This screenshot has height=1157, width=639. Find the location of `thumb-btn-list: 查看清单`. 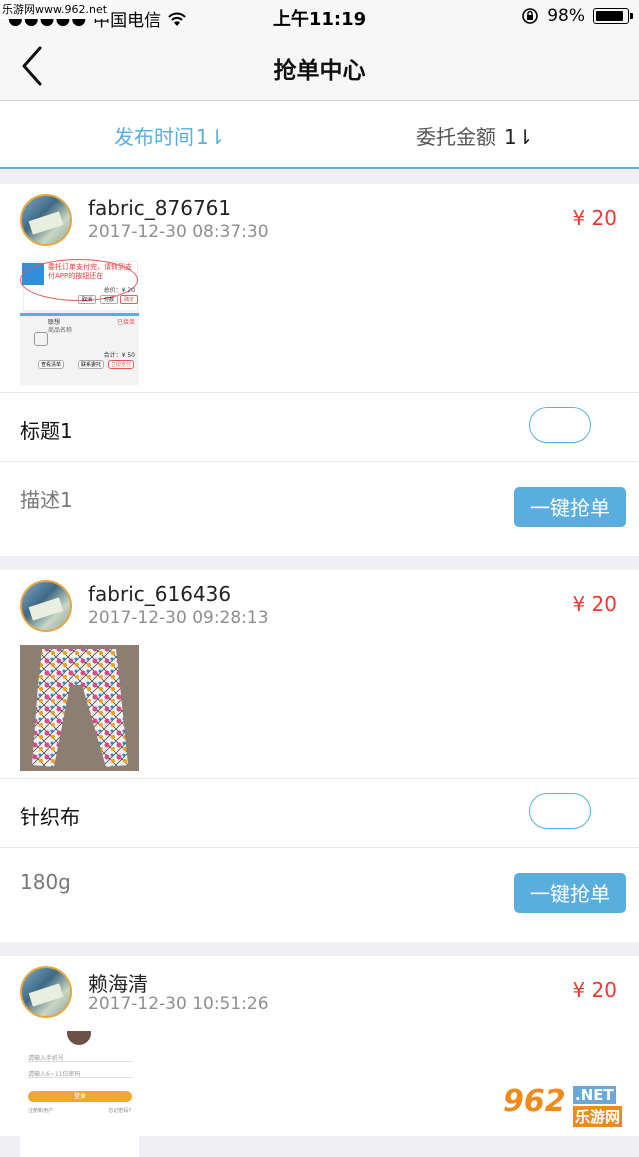

thumb-btn-list: 查看清单 is located at coordinates (51, 364).